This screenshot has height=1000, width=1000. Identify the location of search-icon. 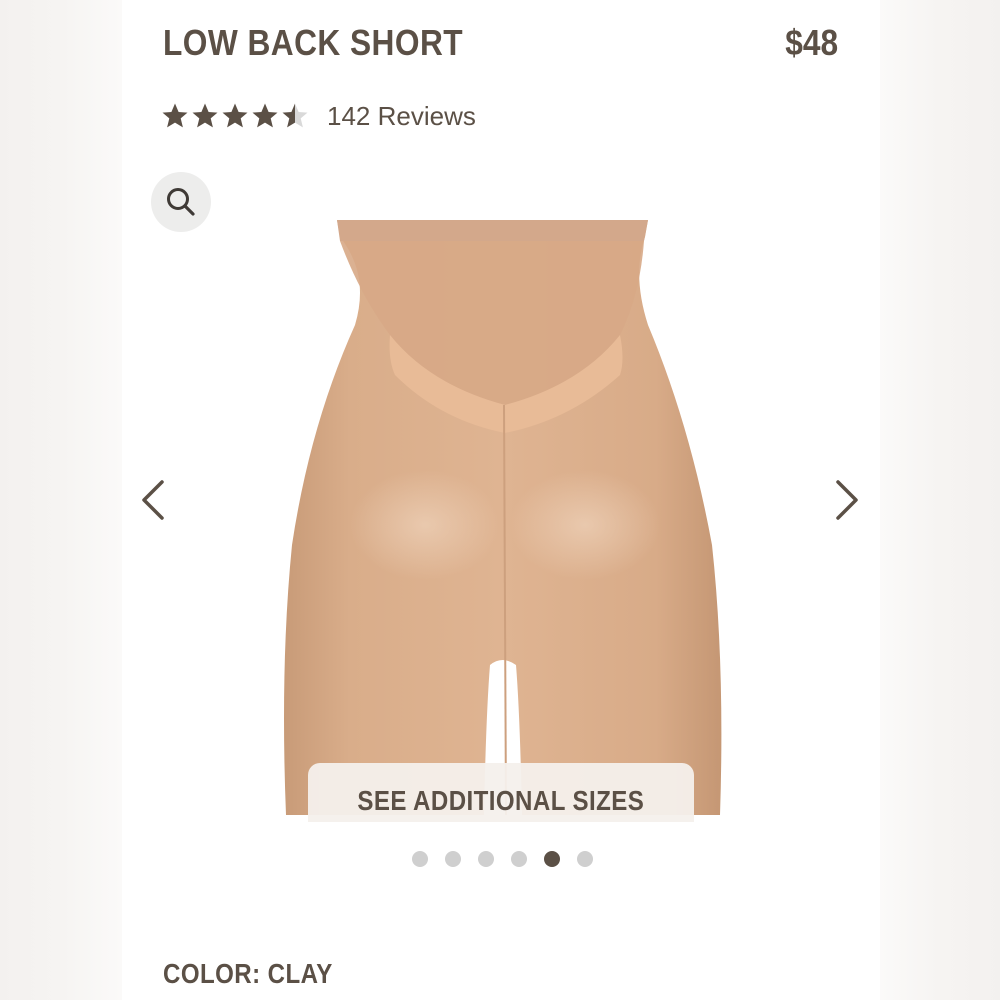
(181, 202).